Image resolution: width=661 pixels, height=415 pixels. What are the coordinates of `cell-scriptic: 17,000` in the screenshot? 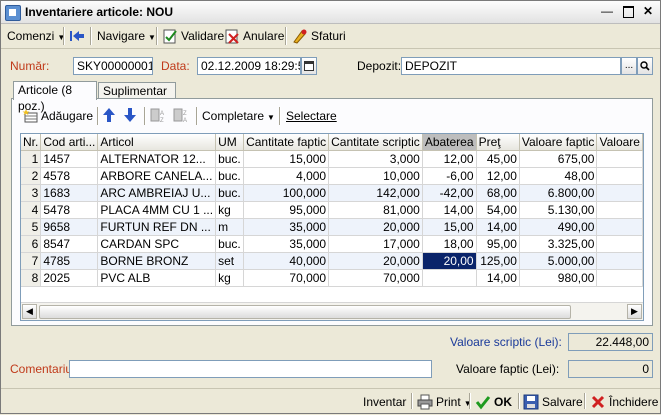 It's located at (375, 244).